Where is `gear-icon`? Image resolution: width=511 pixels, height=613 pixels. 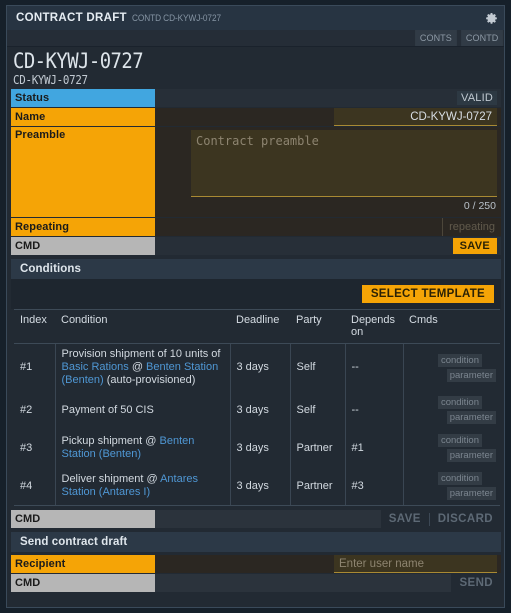
gear-icon is located at coordinates (491, 18).